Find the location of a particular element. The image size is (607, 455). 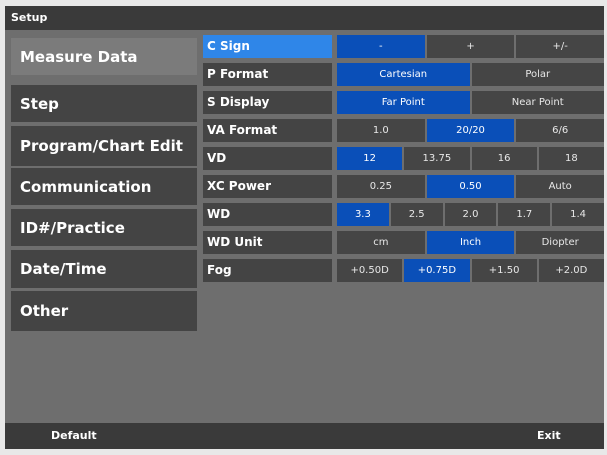

option-16: 16 is located at coordinates (505, 158).